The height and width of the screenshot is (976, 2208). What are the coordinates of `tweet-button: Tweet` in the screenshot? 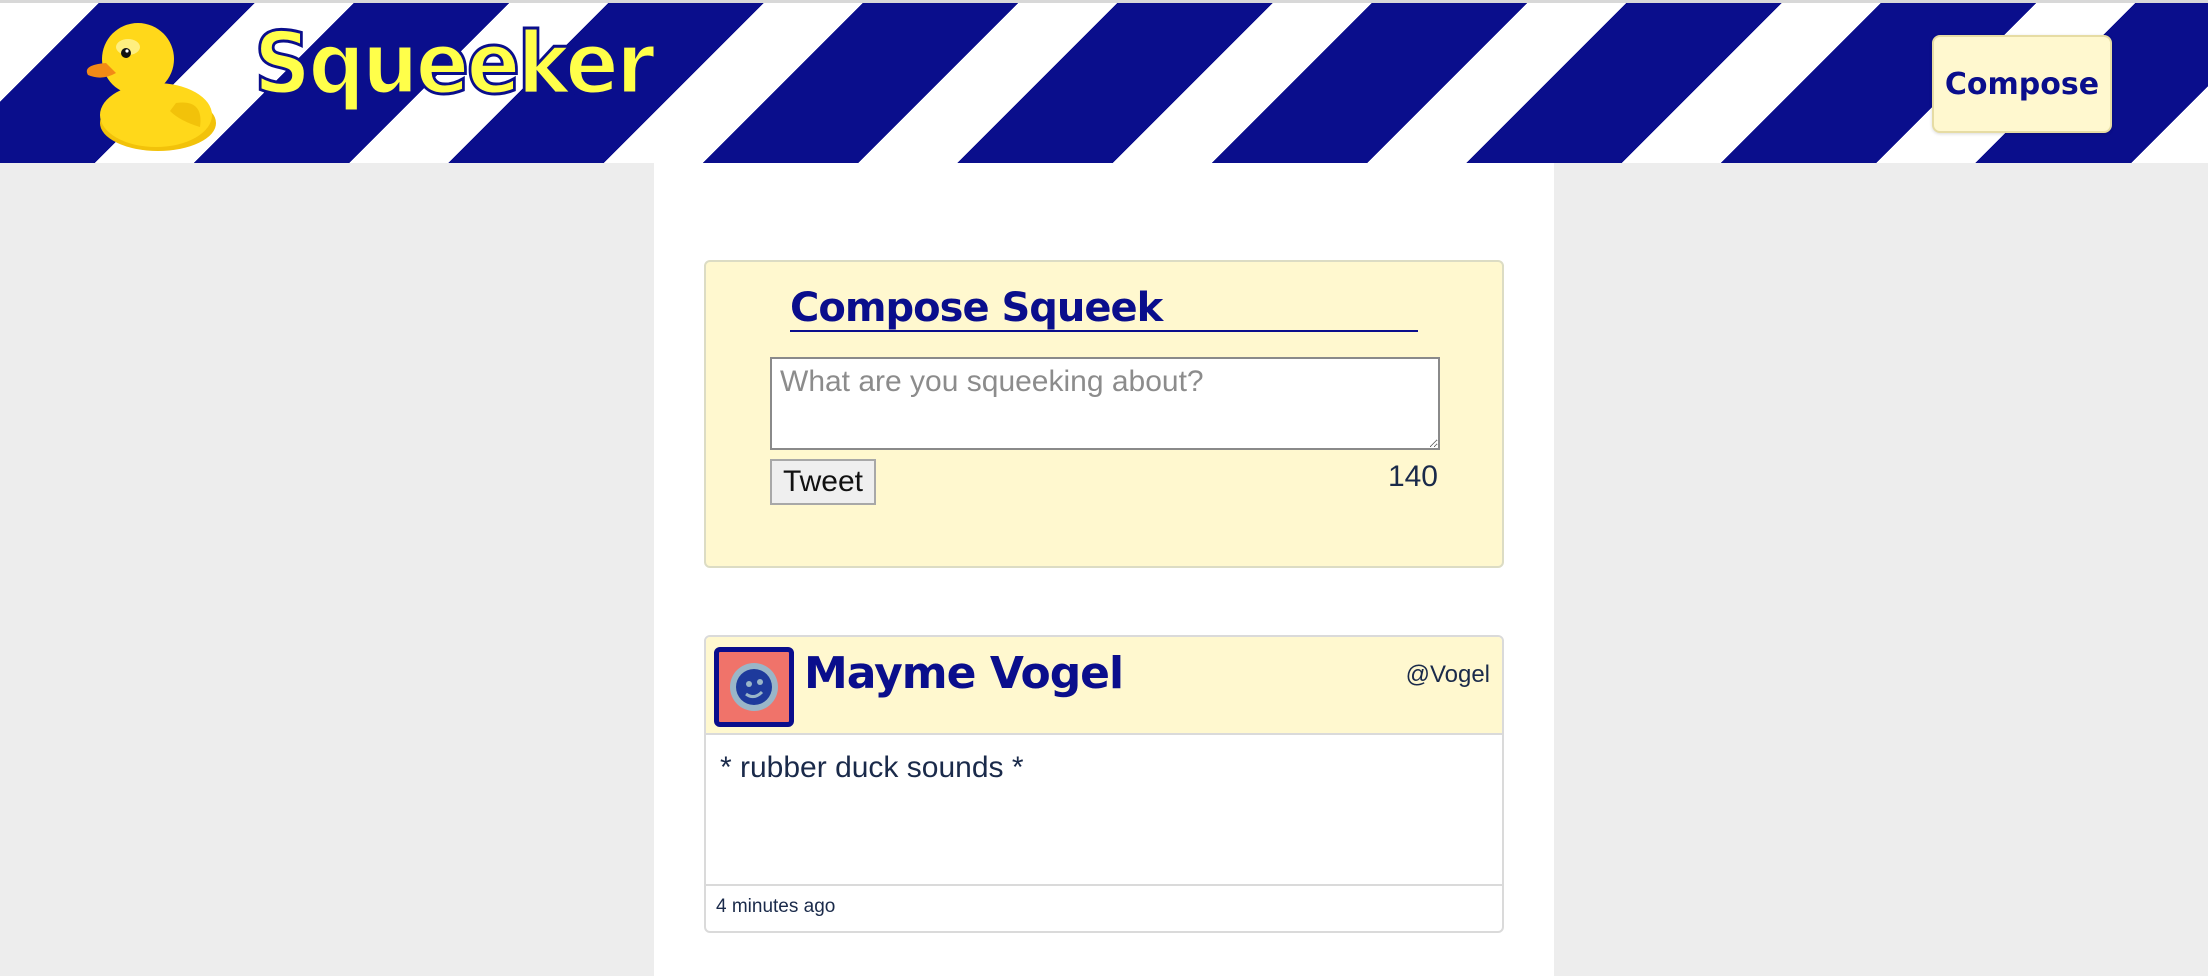 It's located at (823, 482).